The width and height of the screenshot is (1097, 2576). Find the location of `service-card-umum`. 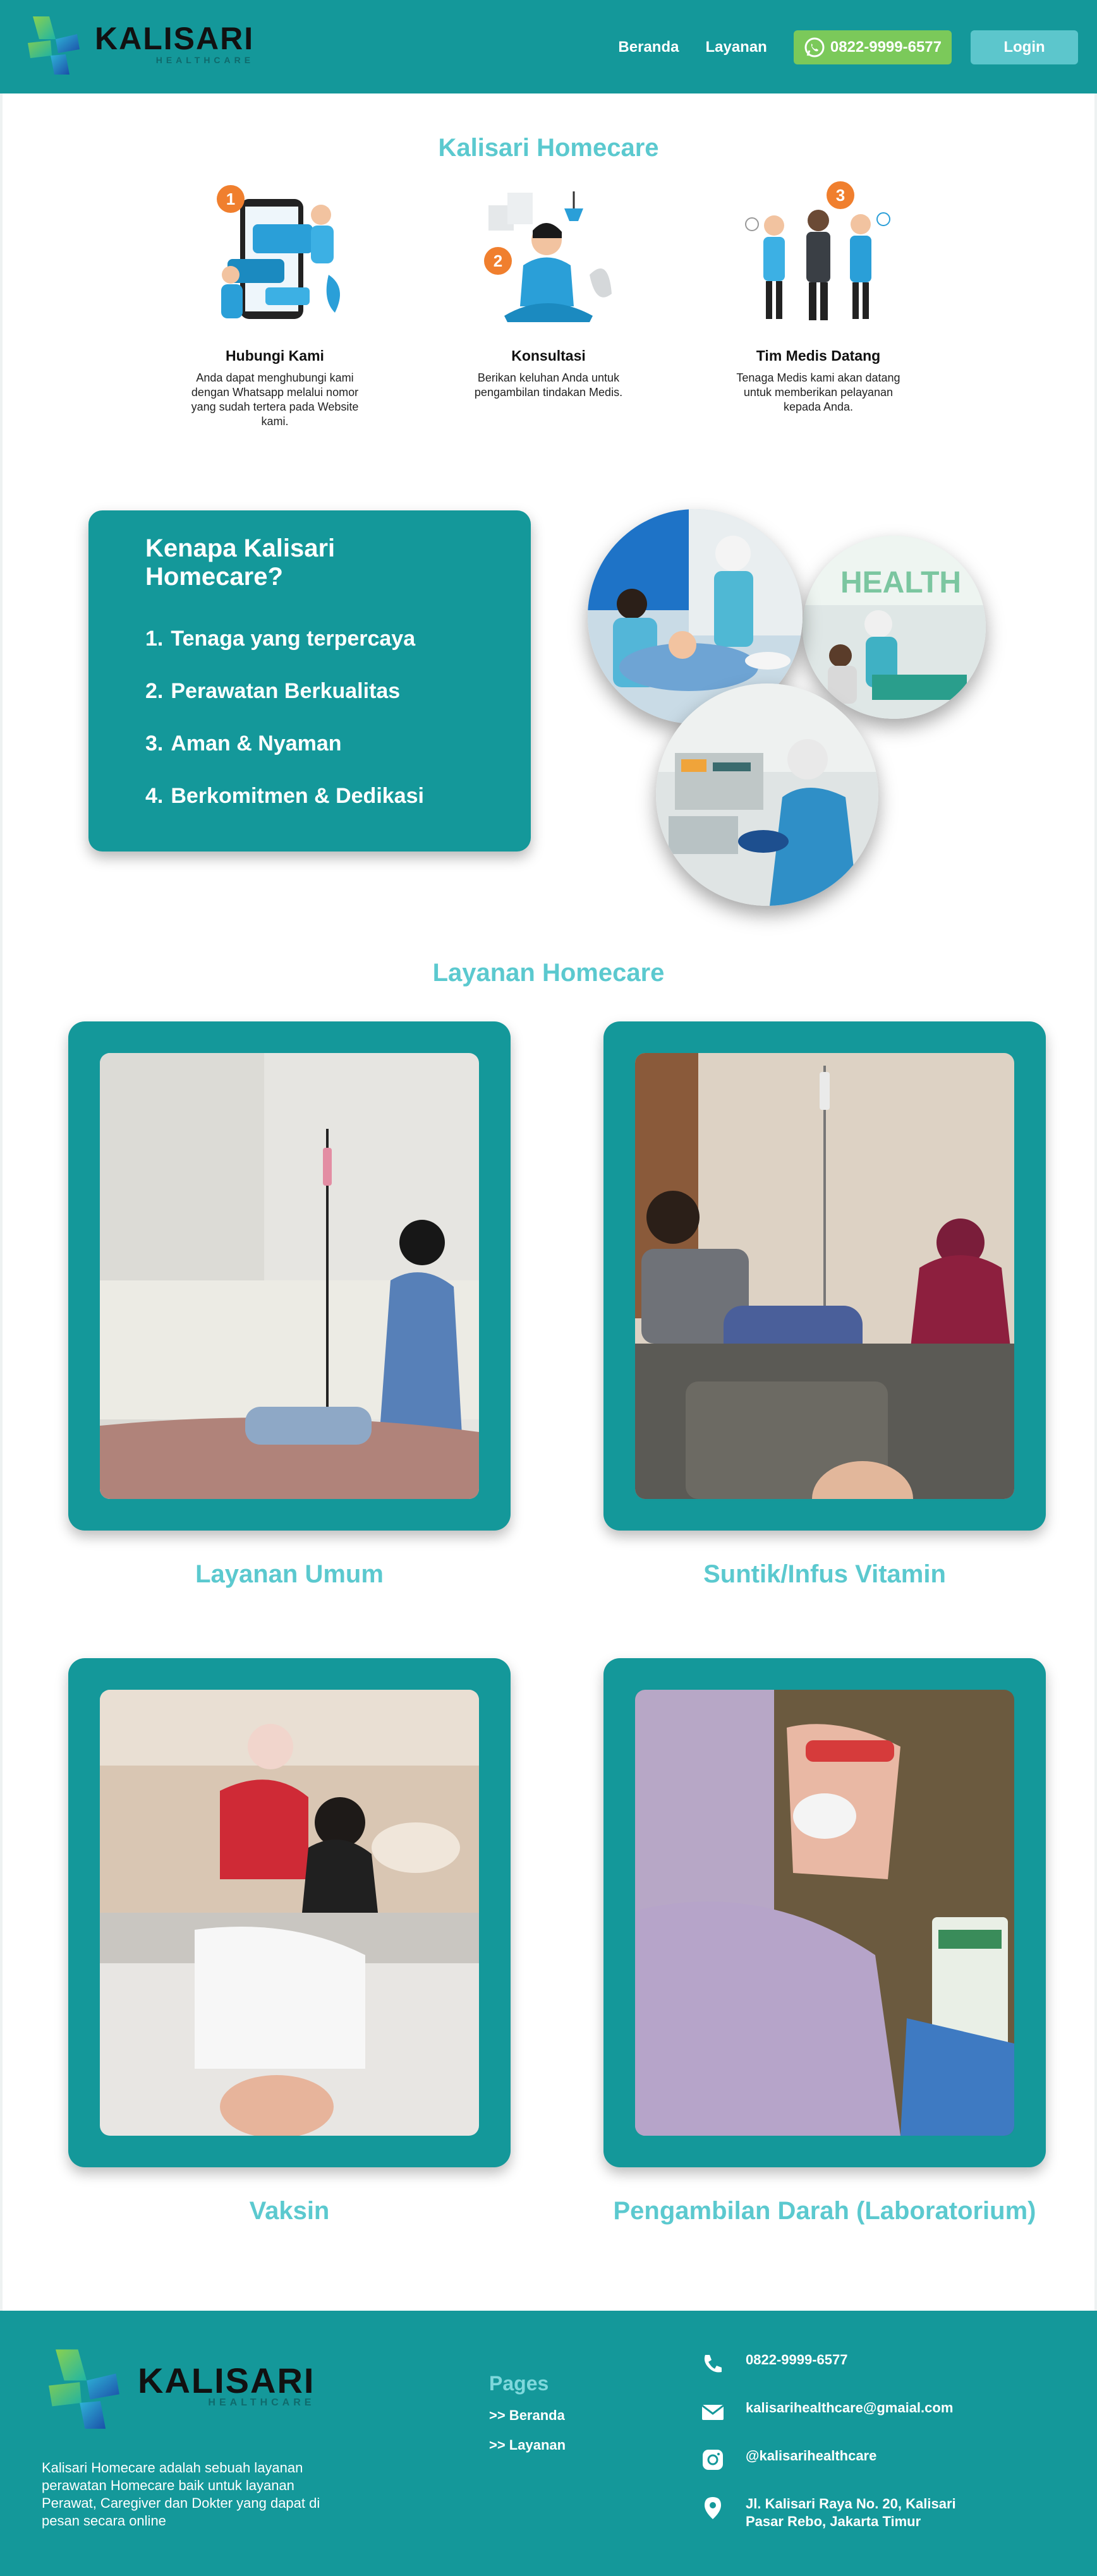

service-card-umum is located at coordinates (289, 1276).